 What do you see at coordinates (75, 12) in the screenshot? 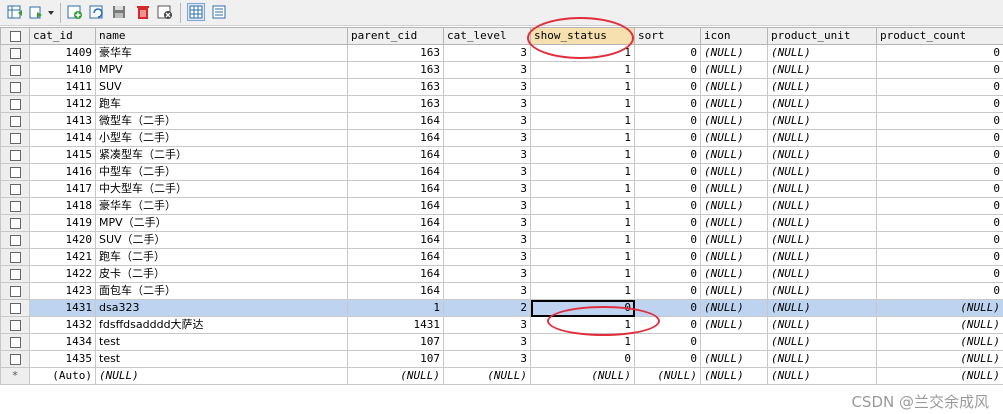
I see `add-row-icon` at bounding box center [75, 12].